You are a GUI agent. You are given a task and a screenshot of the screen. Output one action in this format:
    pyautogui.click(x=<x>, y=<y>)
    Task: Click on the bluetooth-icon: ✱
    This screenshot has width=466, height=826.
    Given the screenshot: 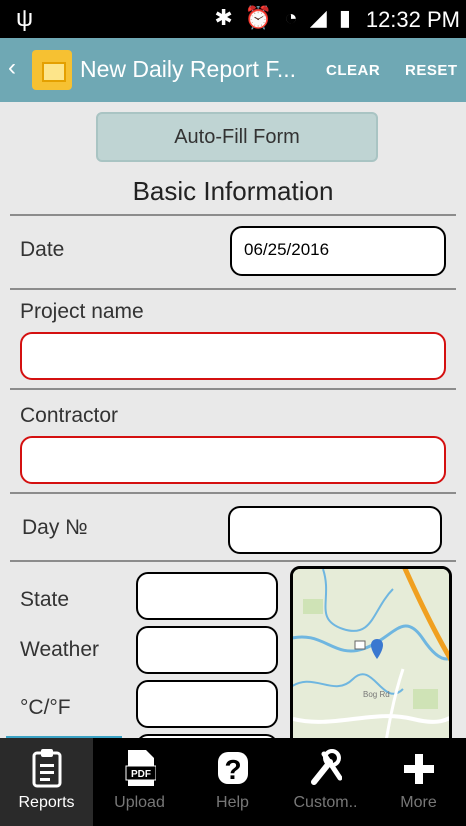 What is the action you would take?
    pyautogui.click(x=225, y=17)
    